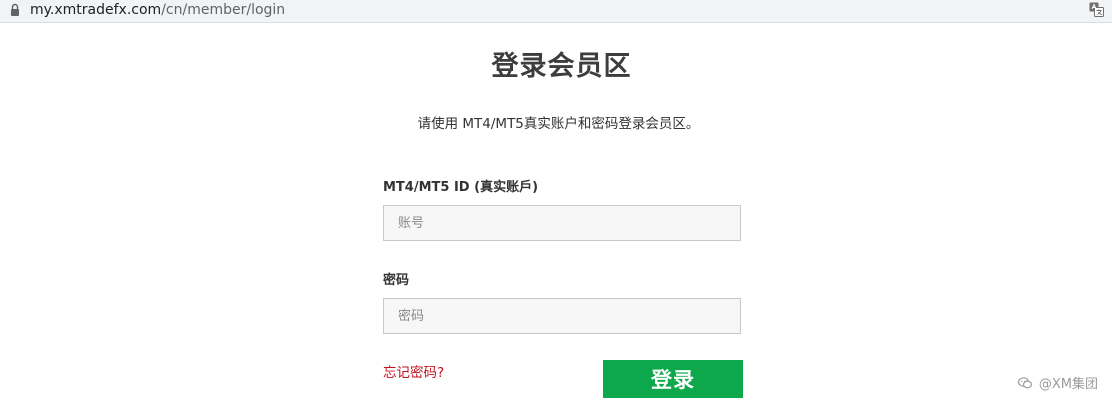 This screenshot has width=1112, height=411. Describe the element at coordinates (96, 10) in the screenshot. I see `url-host: my.xmtradefx.com` at that location.